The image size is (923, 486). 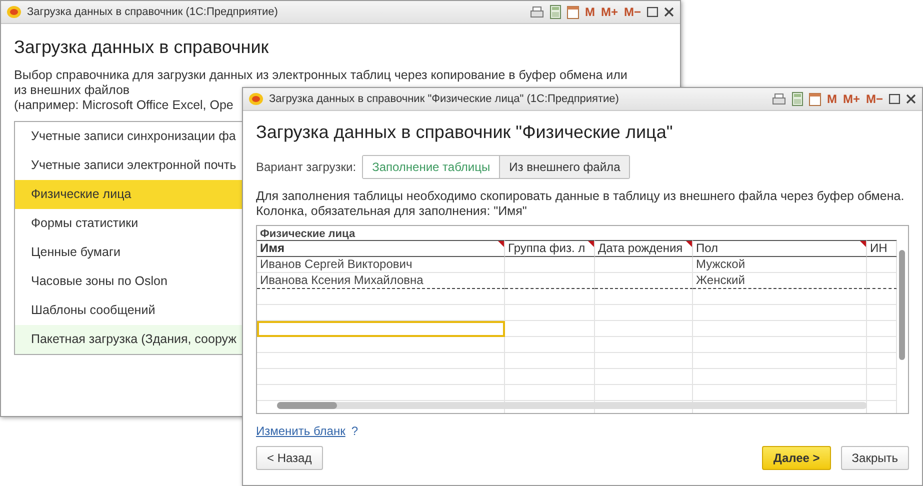 I want to click on catalog-item: Ценные бумаги, so click(x=128, y=252).